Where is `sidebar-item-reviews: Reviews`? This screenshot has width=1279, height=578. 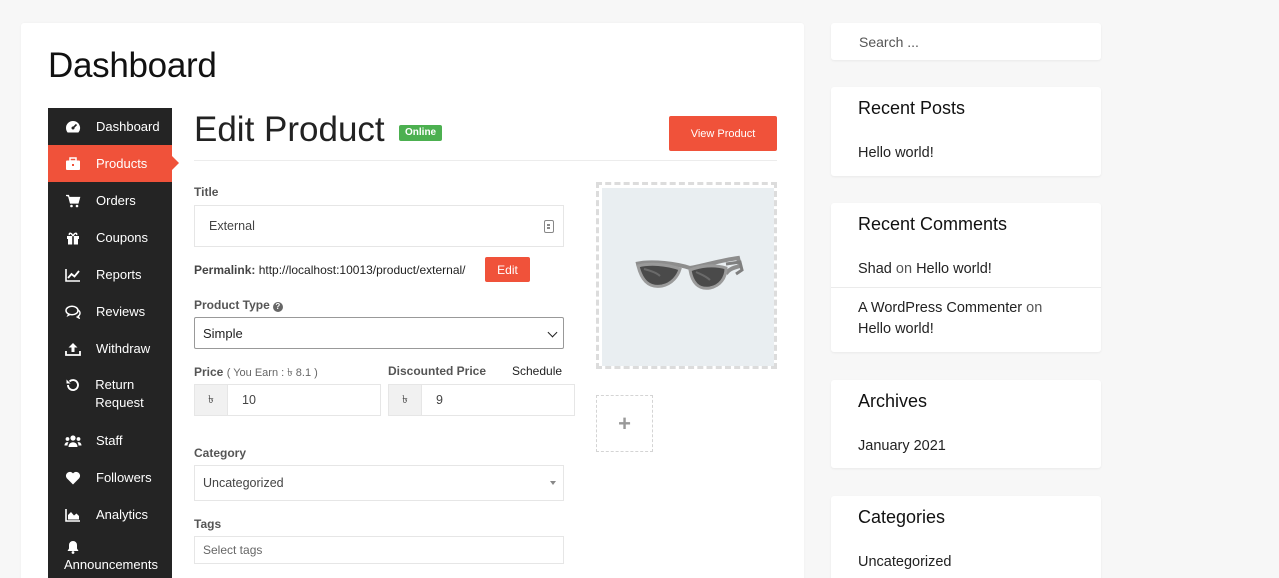 sidebar-item-reviews: Reviews is located at coordinates (110, 311).